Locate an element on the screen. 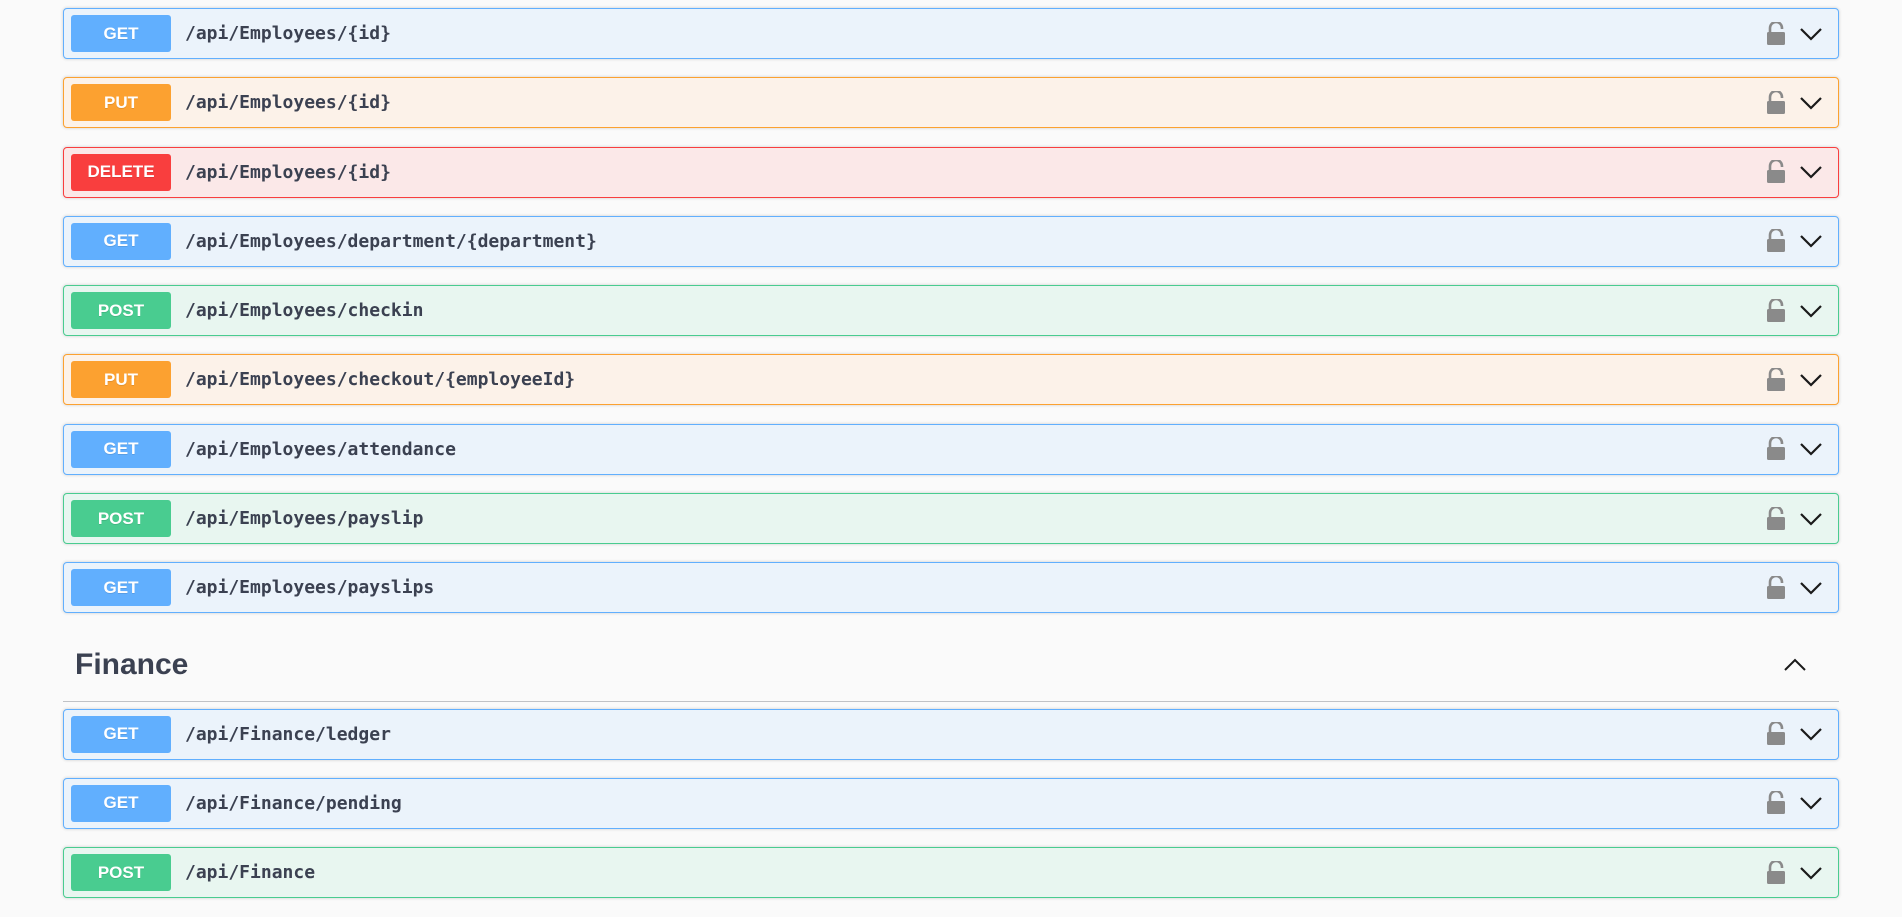  opblock-get: GET/api/Employees/{id} is located at coordinates (951, 33).